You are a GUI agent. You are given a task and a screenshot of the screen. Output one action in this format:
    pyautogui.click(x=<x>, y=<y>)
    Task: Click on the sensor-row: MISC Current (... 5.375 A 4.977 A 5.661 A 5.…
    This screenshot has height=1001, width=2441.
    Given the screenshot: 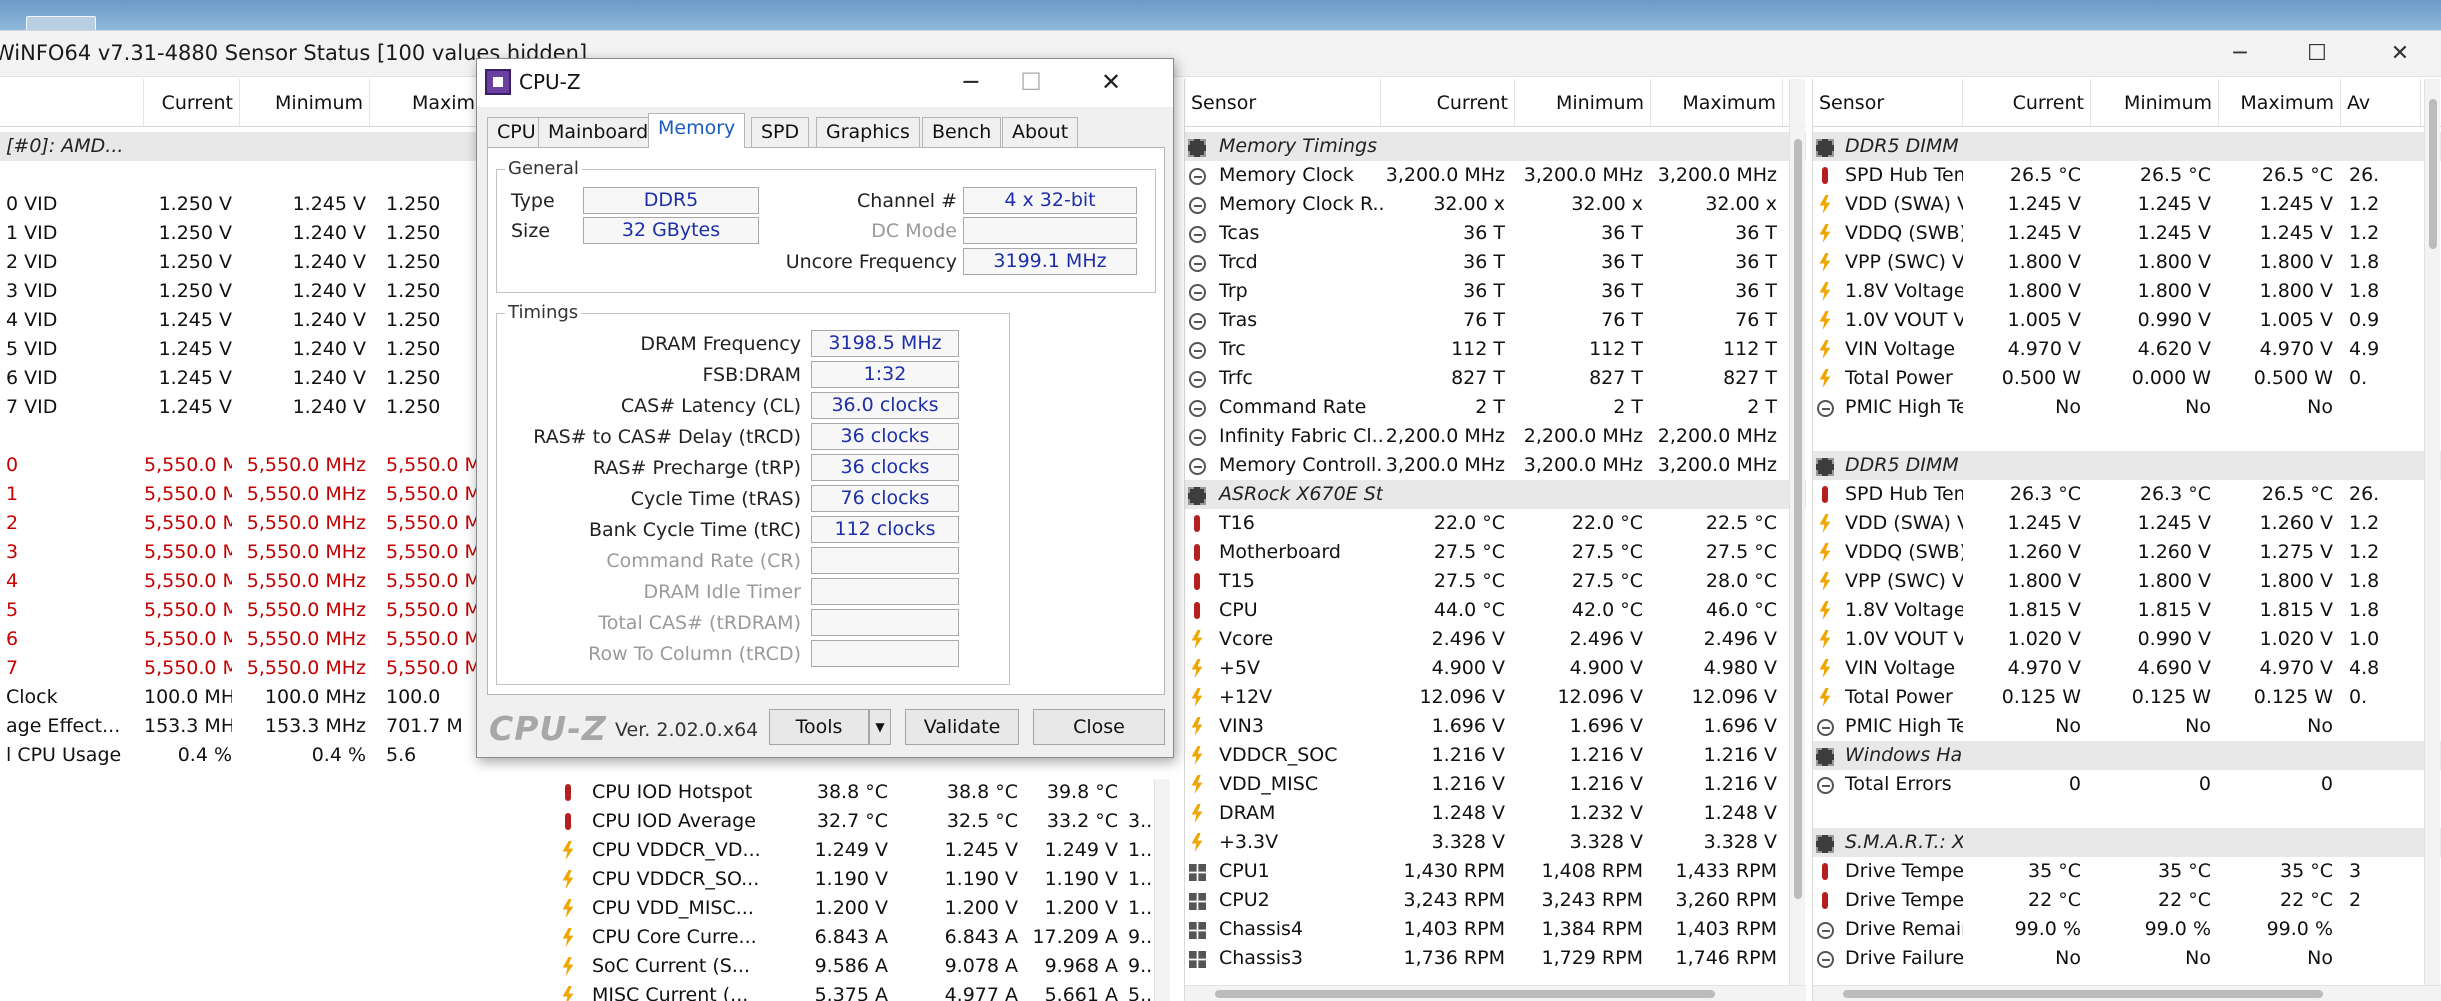 What is the action you would take?
    pyautogui.click(x=866, y=991)
    